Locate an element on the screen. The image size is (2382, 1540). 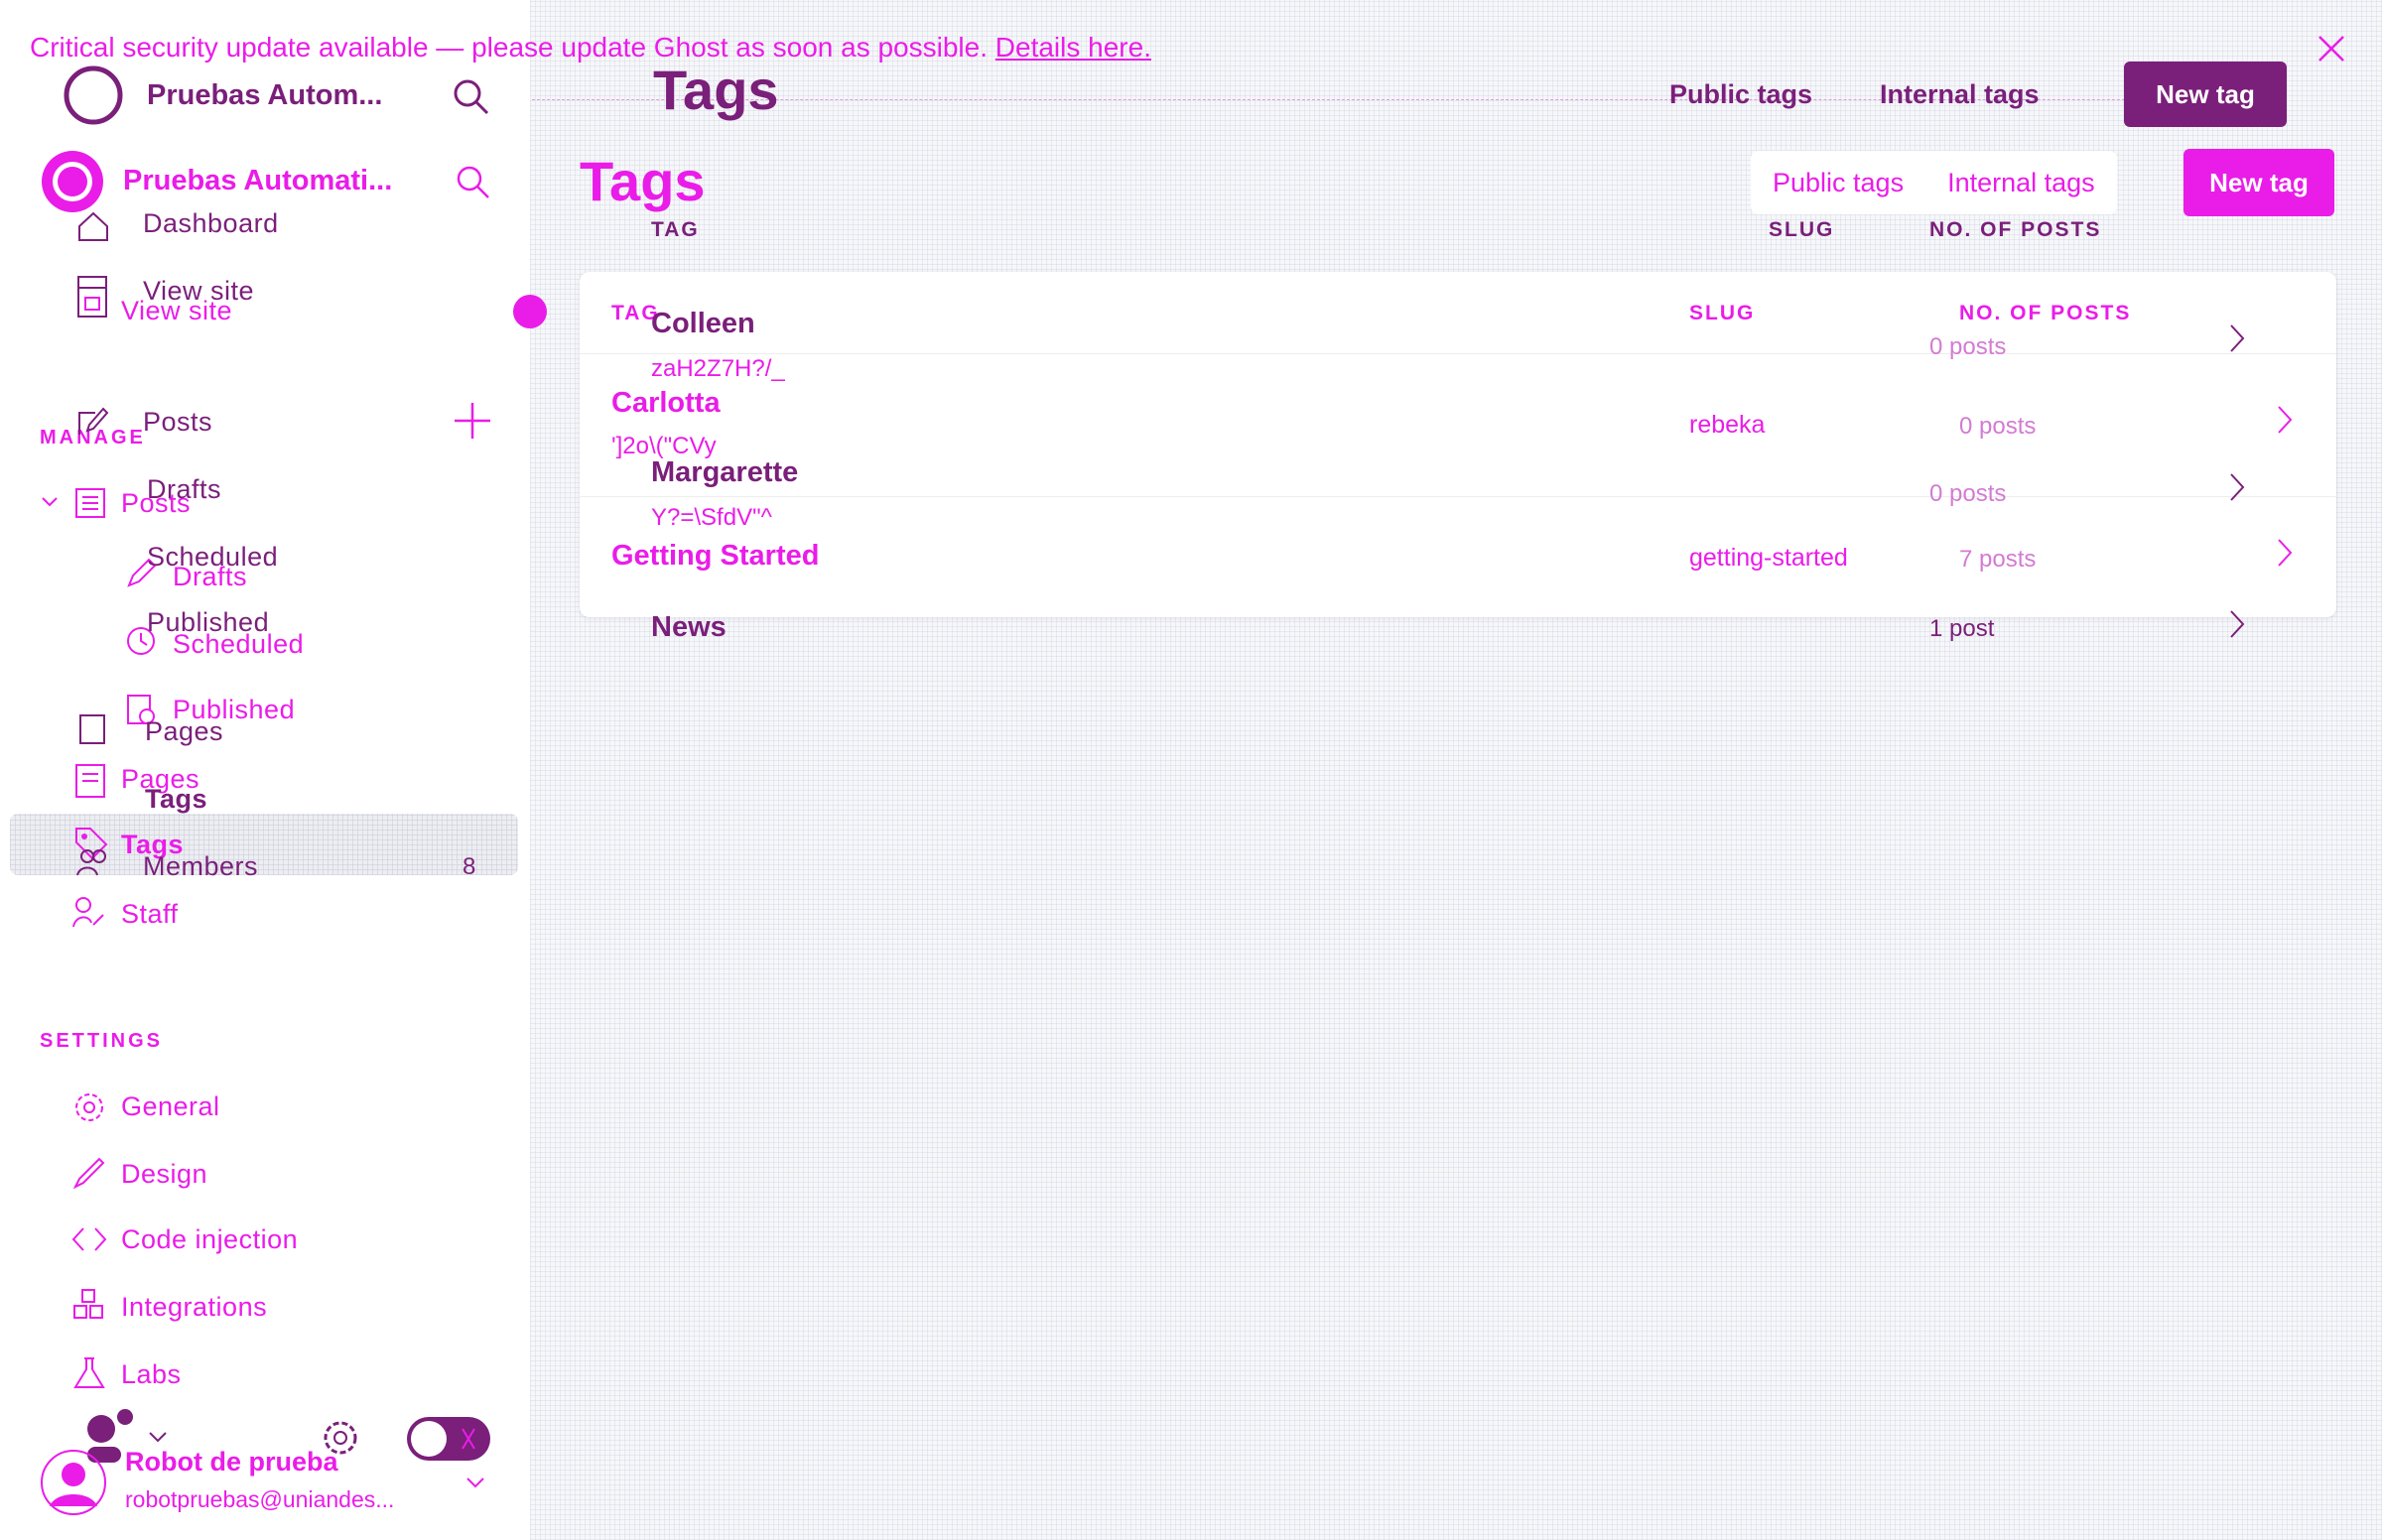
tab-internal-tags: Internal tags is located at coordinates (2021, 182).